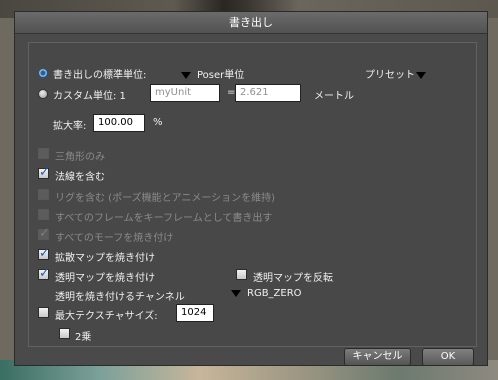  I want to click on custom-unit-name-input: myUnit, so click(185, 93).